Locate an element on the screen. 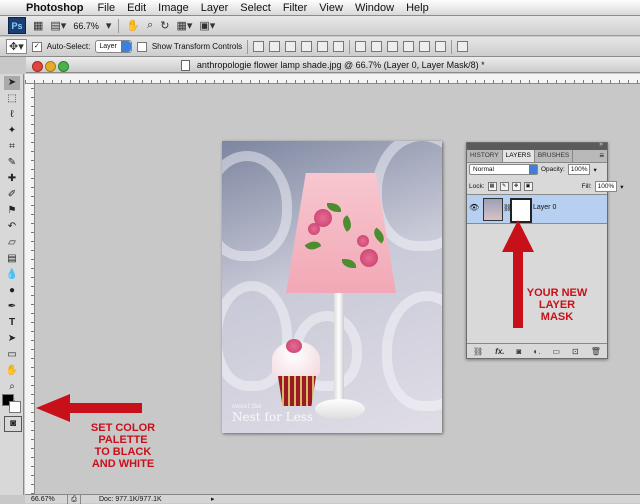  menu-filter: Filter is located at coordinates (295, 8).